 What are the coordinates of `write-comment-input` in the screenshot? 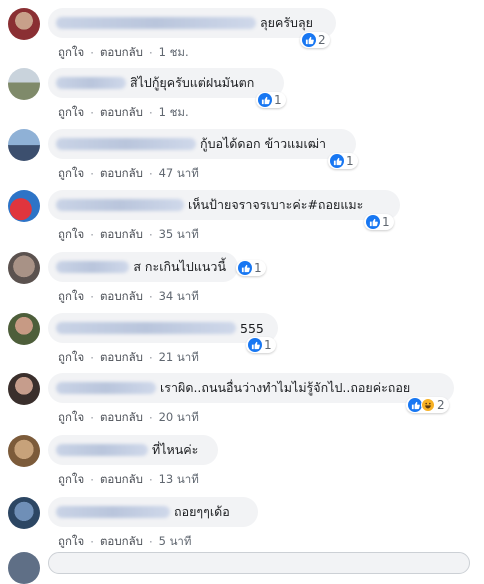 It's located at (259, 563).